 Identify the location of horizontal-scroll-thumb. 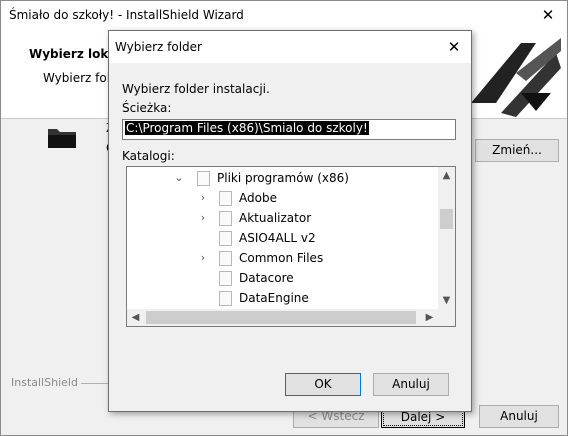
(281, 317).